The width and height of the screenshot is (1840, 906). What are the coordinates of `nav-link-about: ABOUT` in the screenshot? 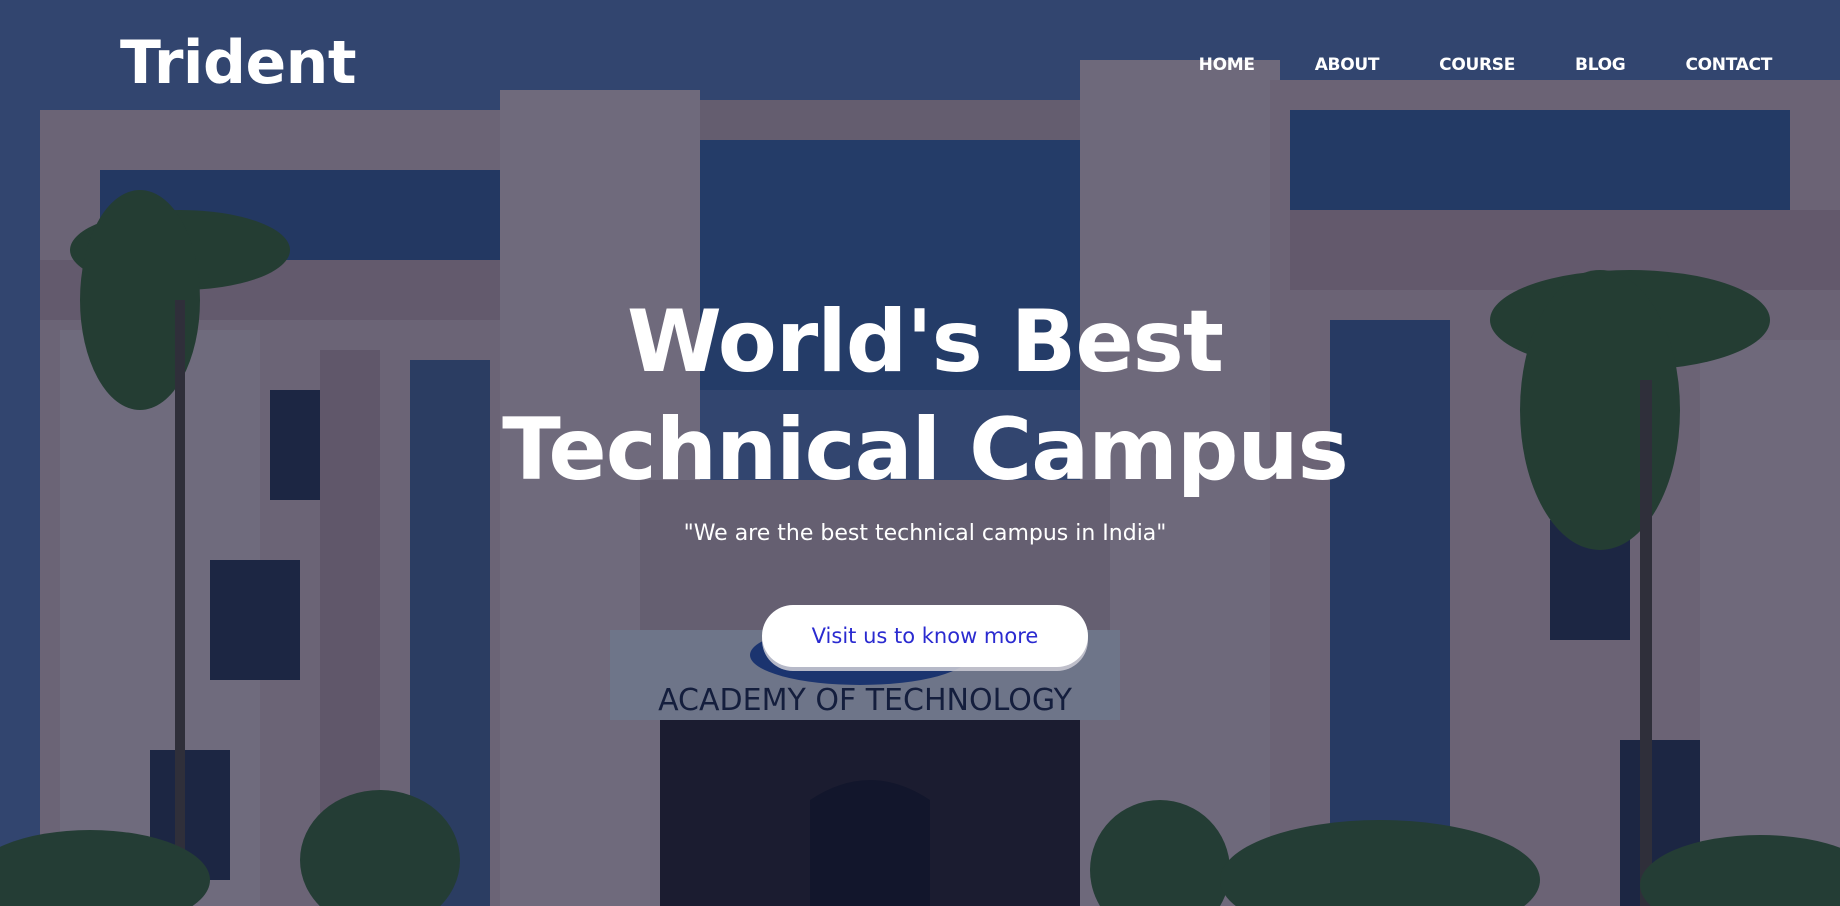 It's located at (1347, 65).